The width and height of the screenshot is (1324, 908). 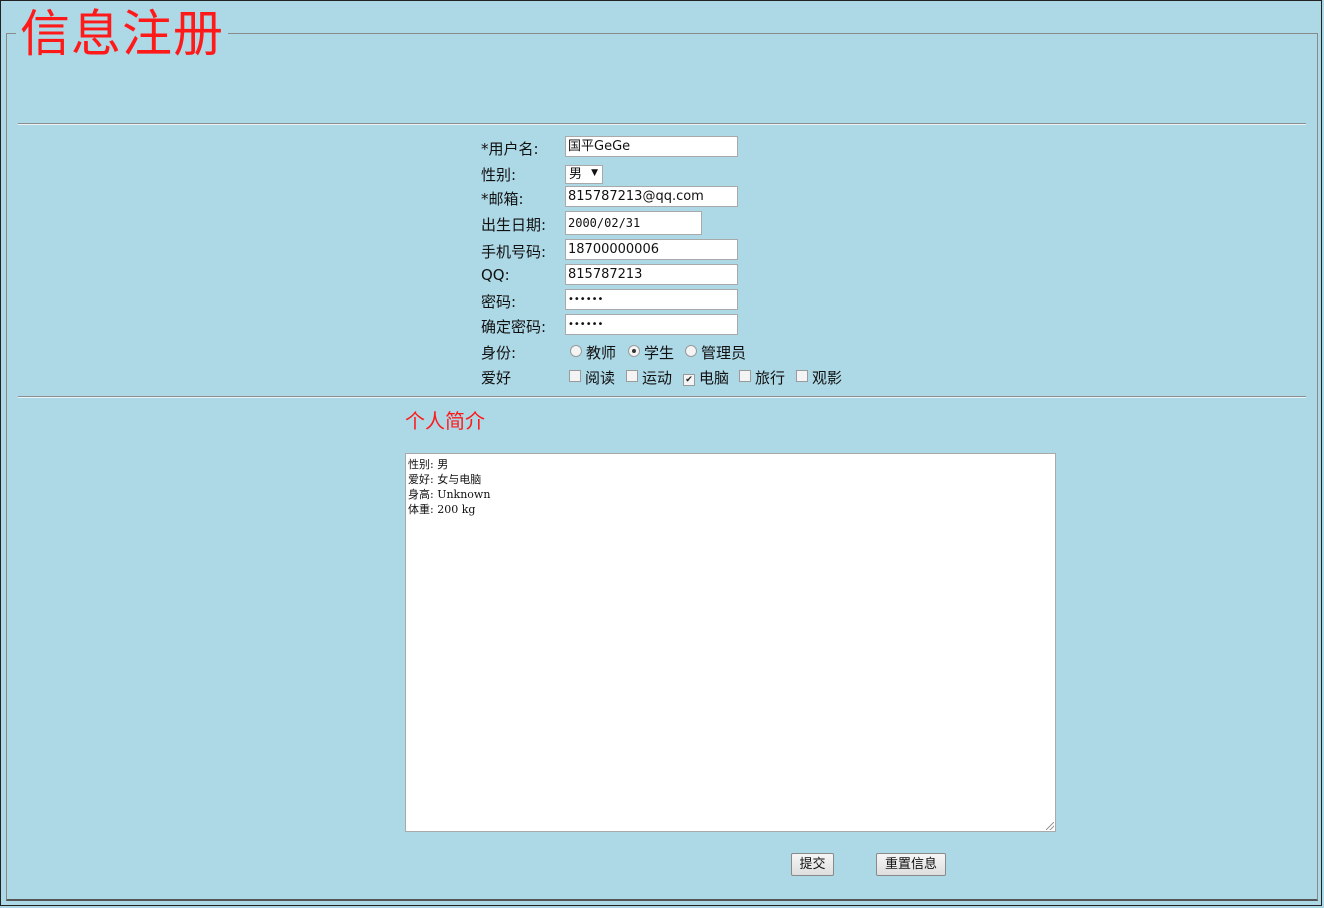 What do you see at coordinates (662, 397) in the screenshot?
I see `divider-middle` at bounding box center [662, 397].